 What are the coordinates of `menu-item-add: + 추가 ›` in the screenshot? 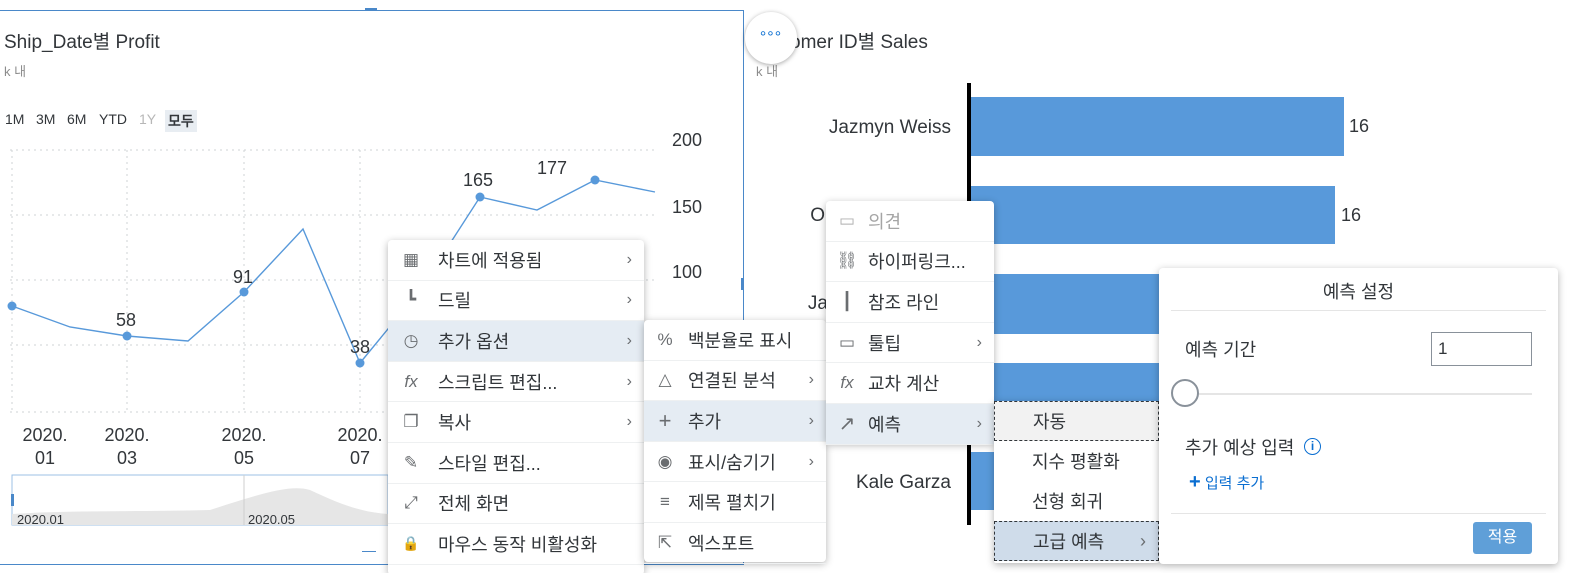 It's located at (735, 421).